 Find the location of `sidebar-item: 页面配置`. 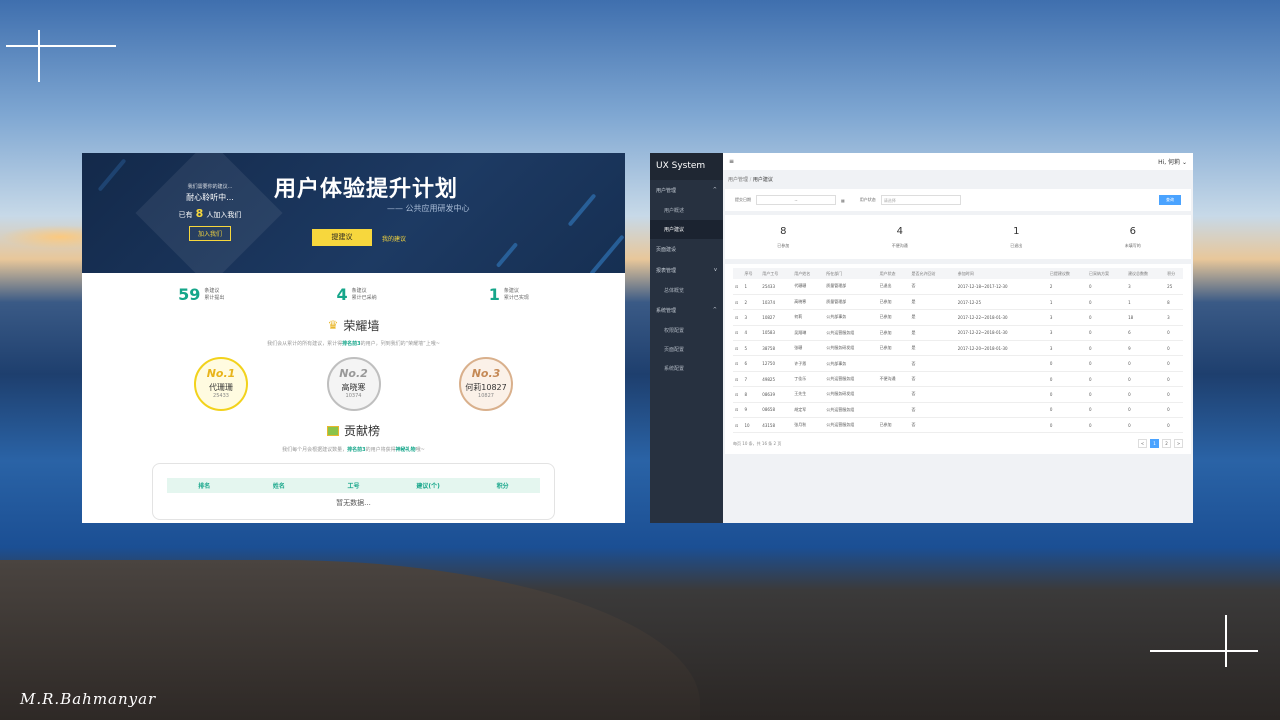

sidebar-item: 页面配置 is located at coordinates (686, 349).